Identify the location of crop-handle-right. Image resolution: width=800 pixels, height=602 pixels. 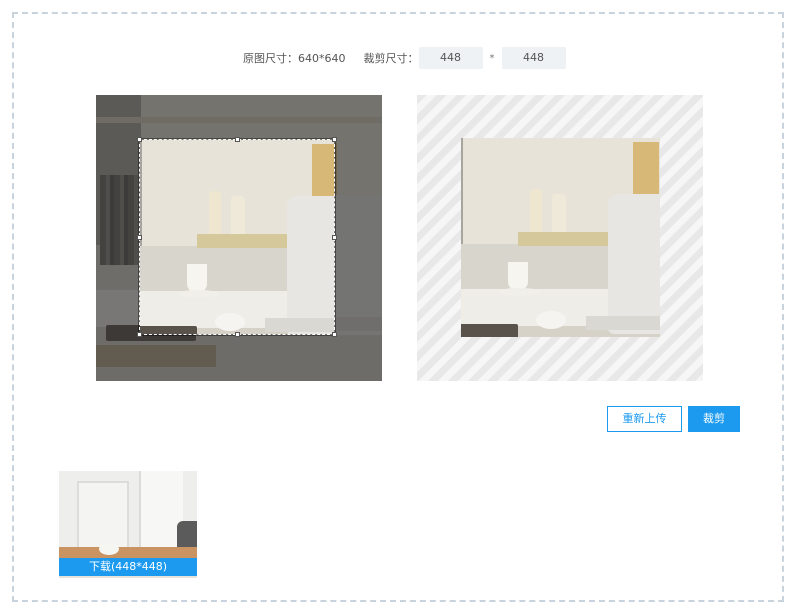
(334, 237).